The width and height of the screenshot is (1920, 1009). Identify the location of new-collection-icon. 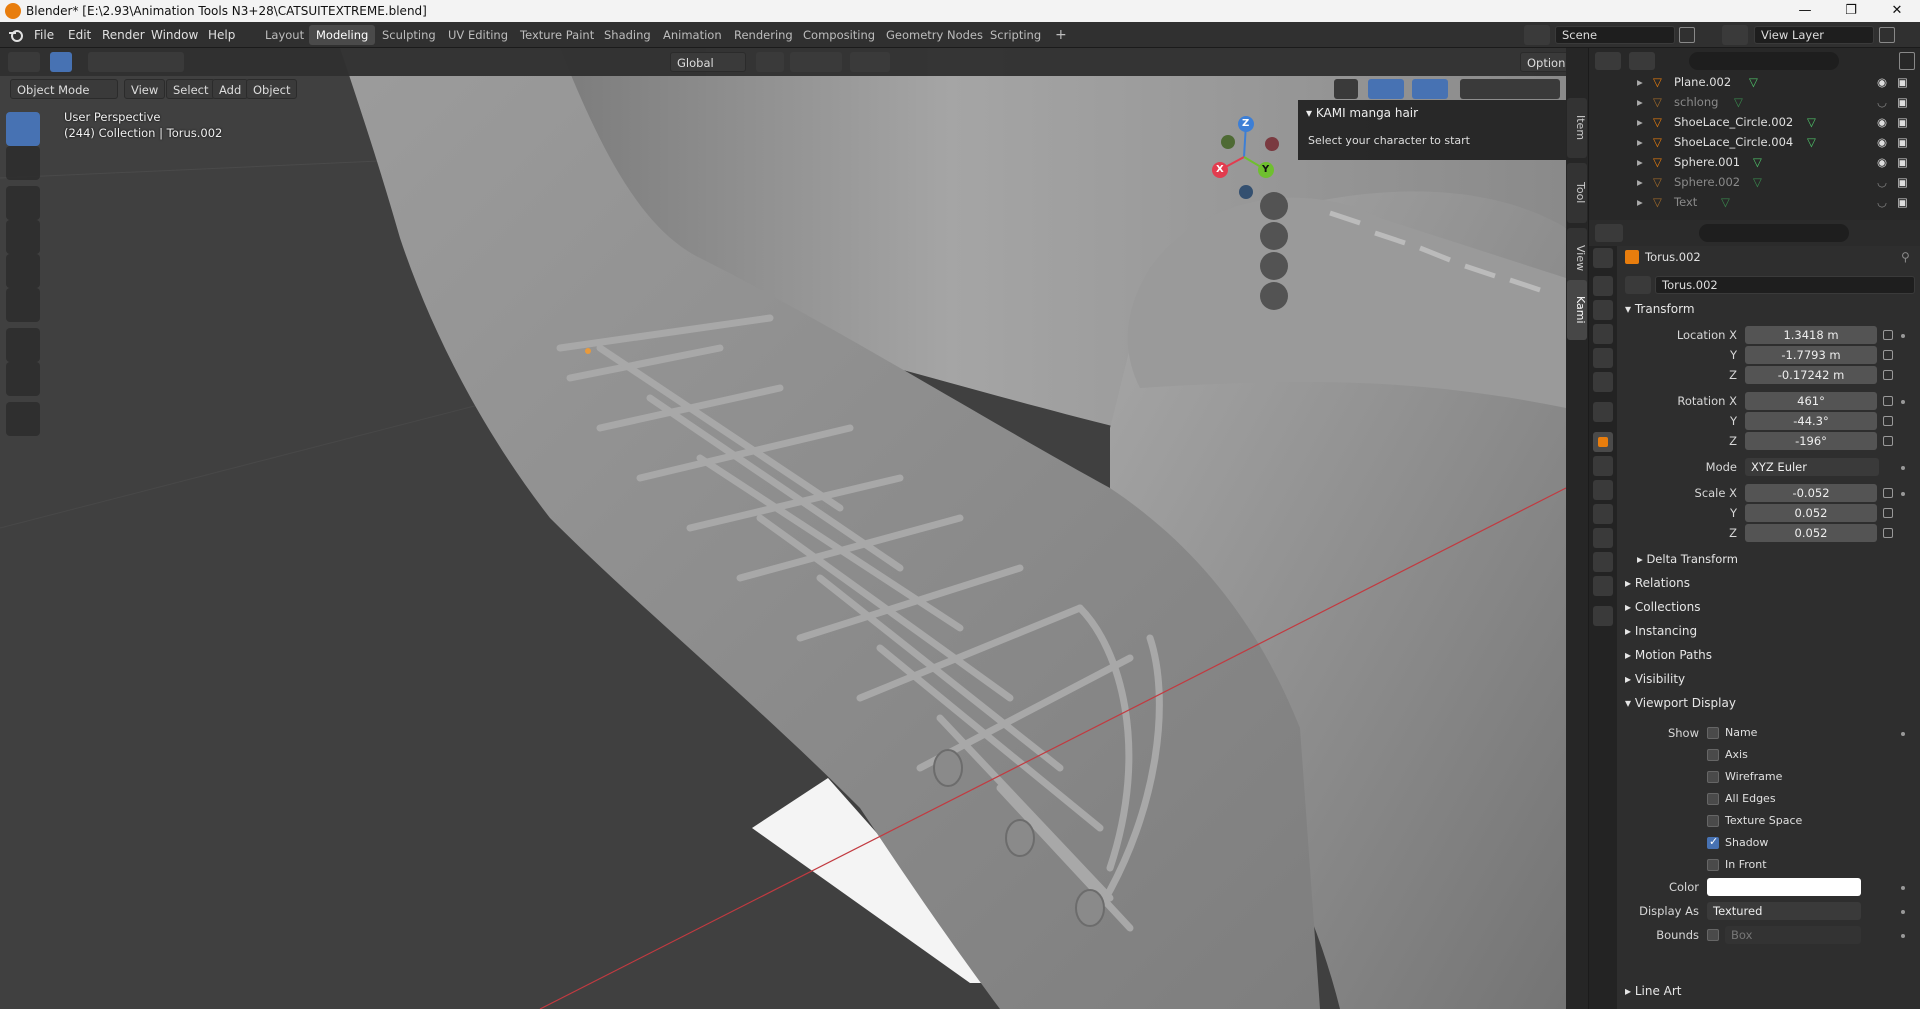
(1907, 61).